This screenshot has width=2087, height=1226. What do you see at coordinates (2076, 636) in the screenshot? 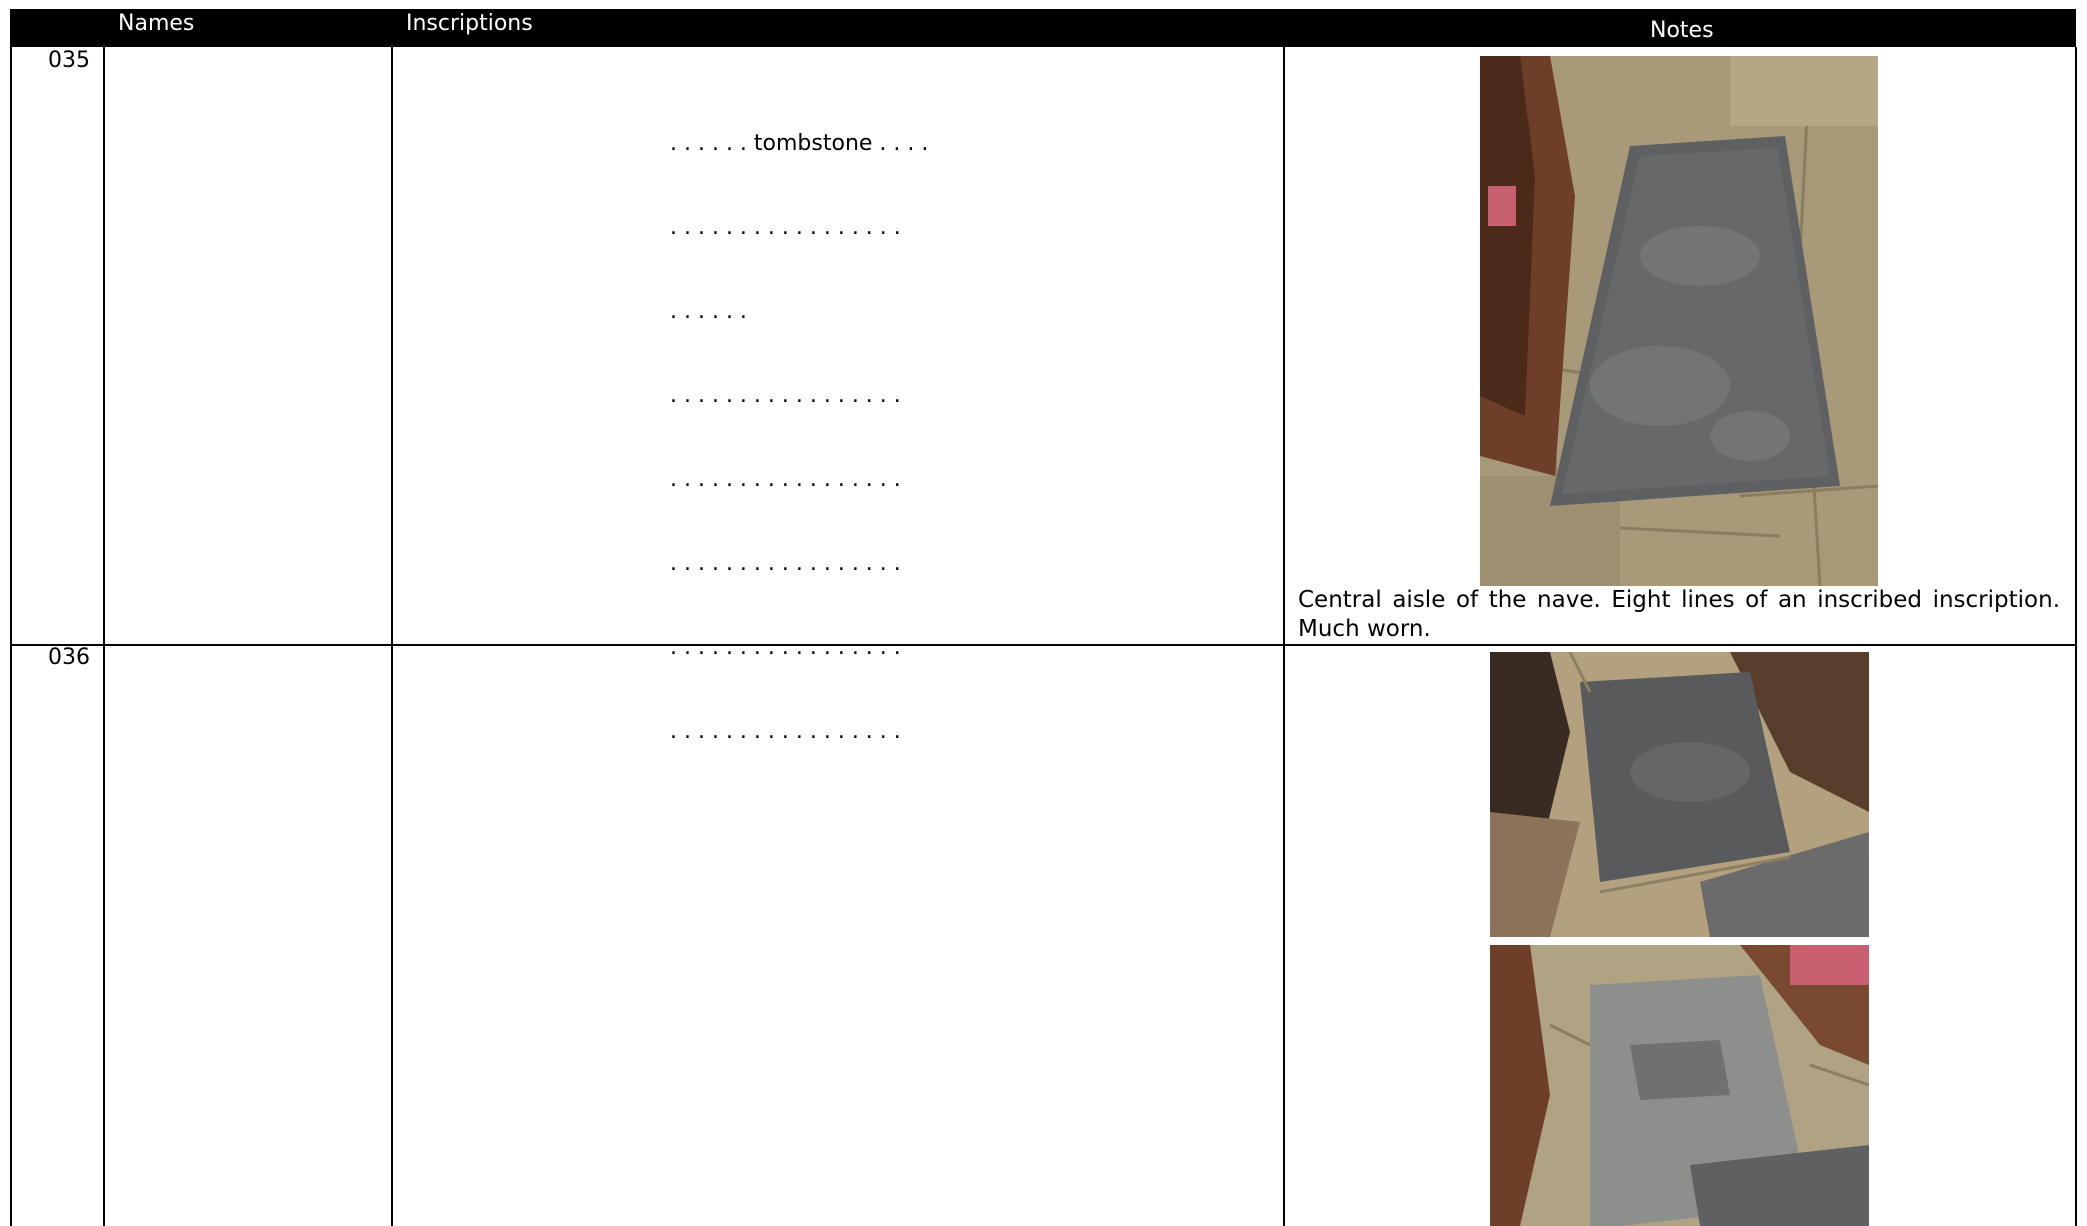
I see `table-border-right` at bounding box center [2076, 636].